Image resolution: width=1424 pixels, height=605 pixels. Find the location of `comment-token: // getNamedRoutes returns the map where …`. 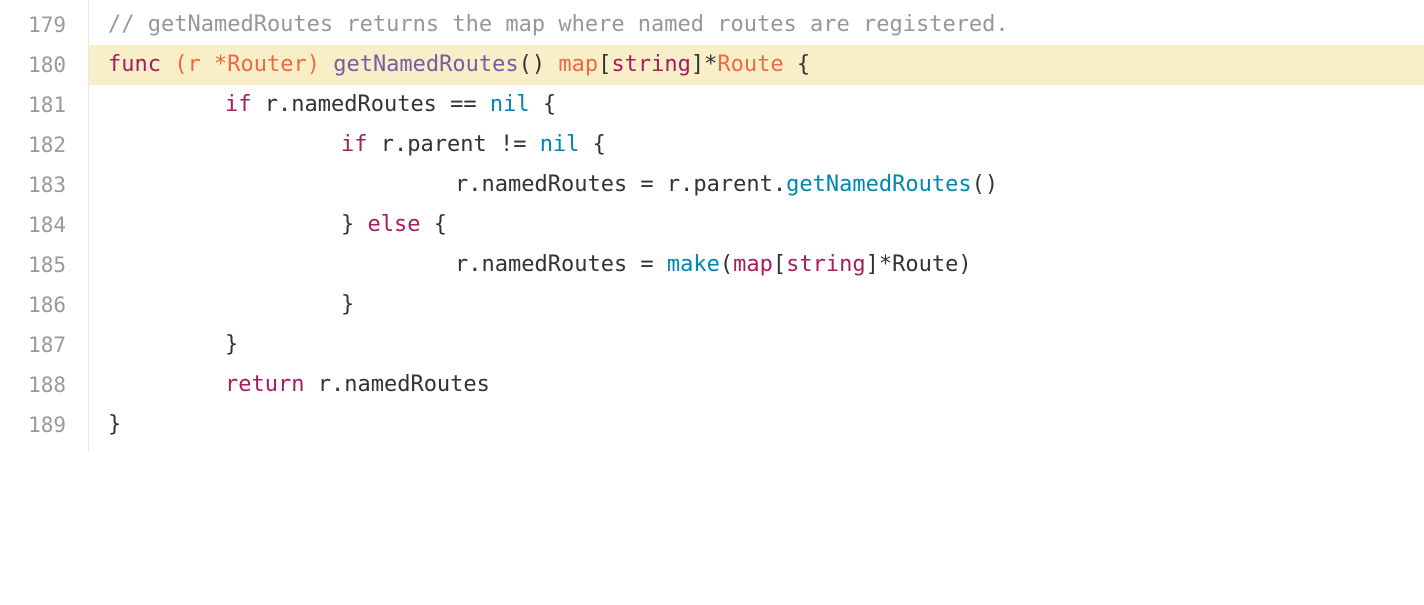

comment-token: // getNamedRoutes returns the map where … is located at coordinates (558, 24).